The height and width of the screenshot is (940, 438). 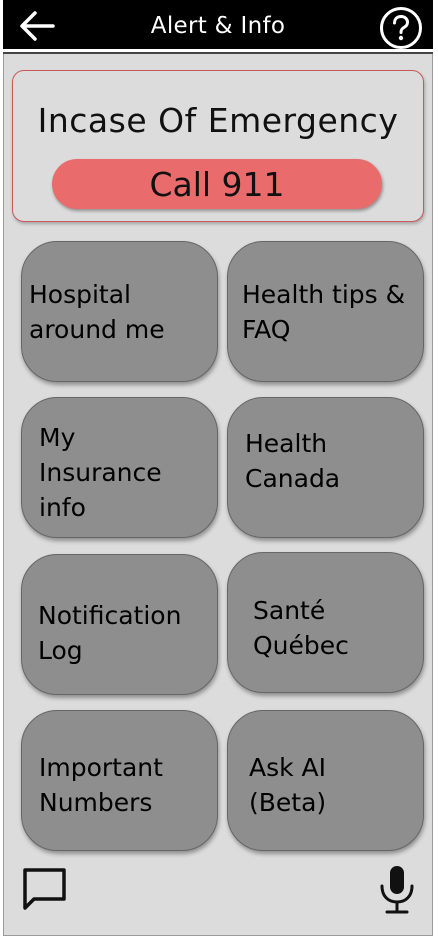 I want to click on page-title: Alert & Info, so click(x=218, y=26).